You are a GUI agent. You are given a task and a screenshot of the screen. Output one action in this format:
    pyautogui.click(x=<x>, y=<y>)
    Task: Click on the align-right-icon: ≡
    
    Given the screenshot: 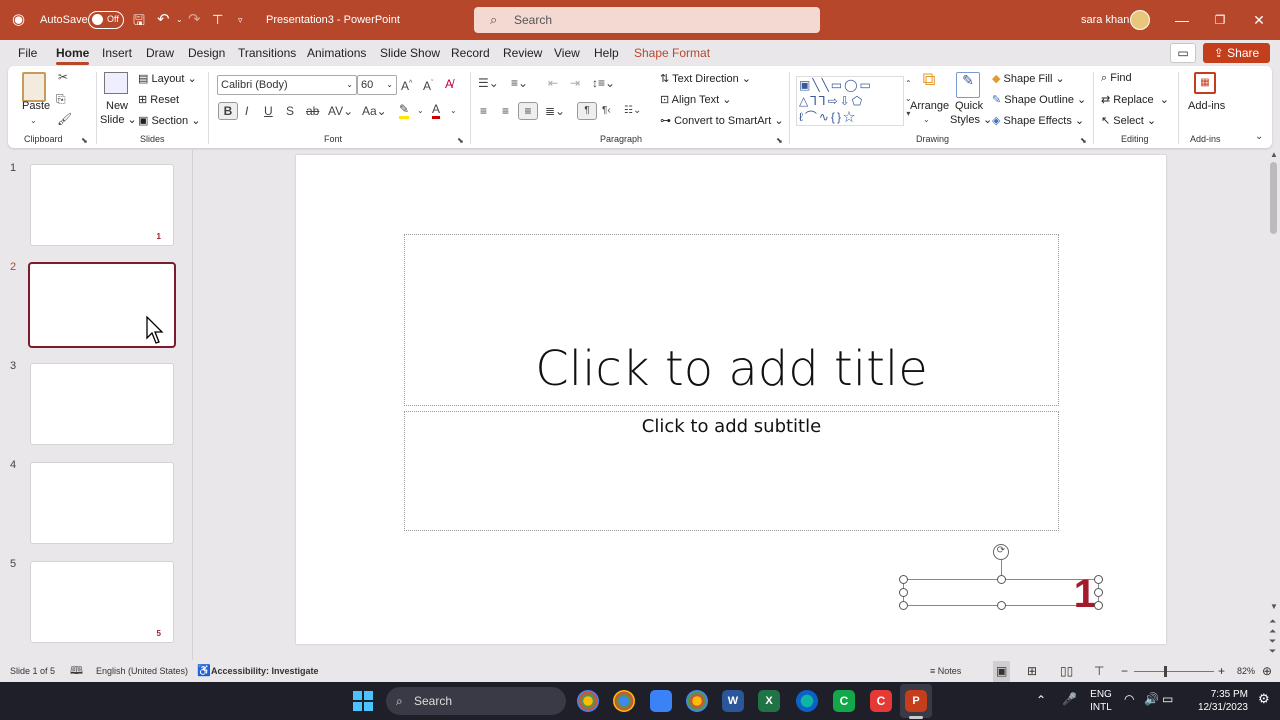 What is the action you would take?
    pyautogui.click(x=528, y=111)
    